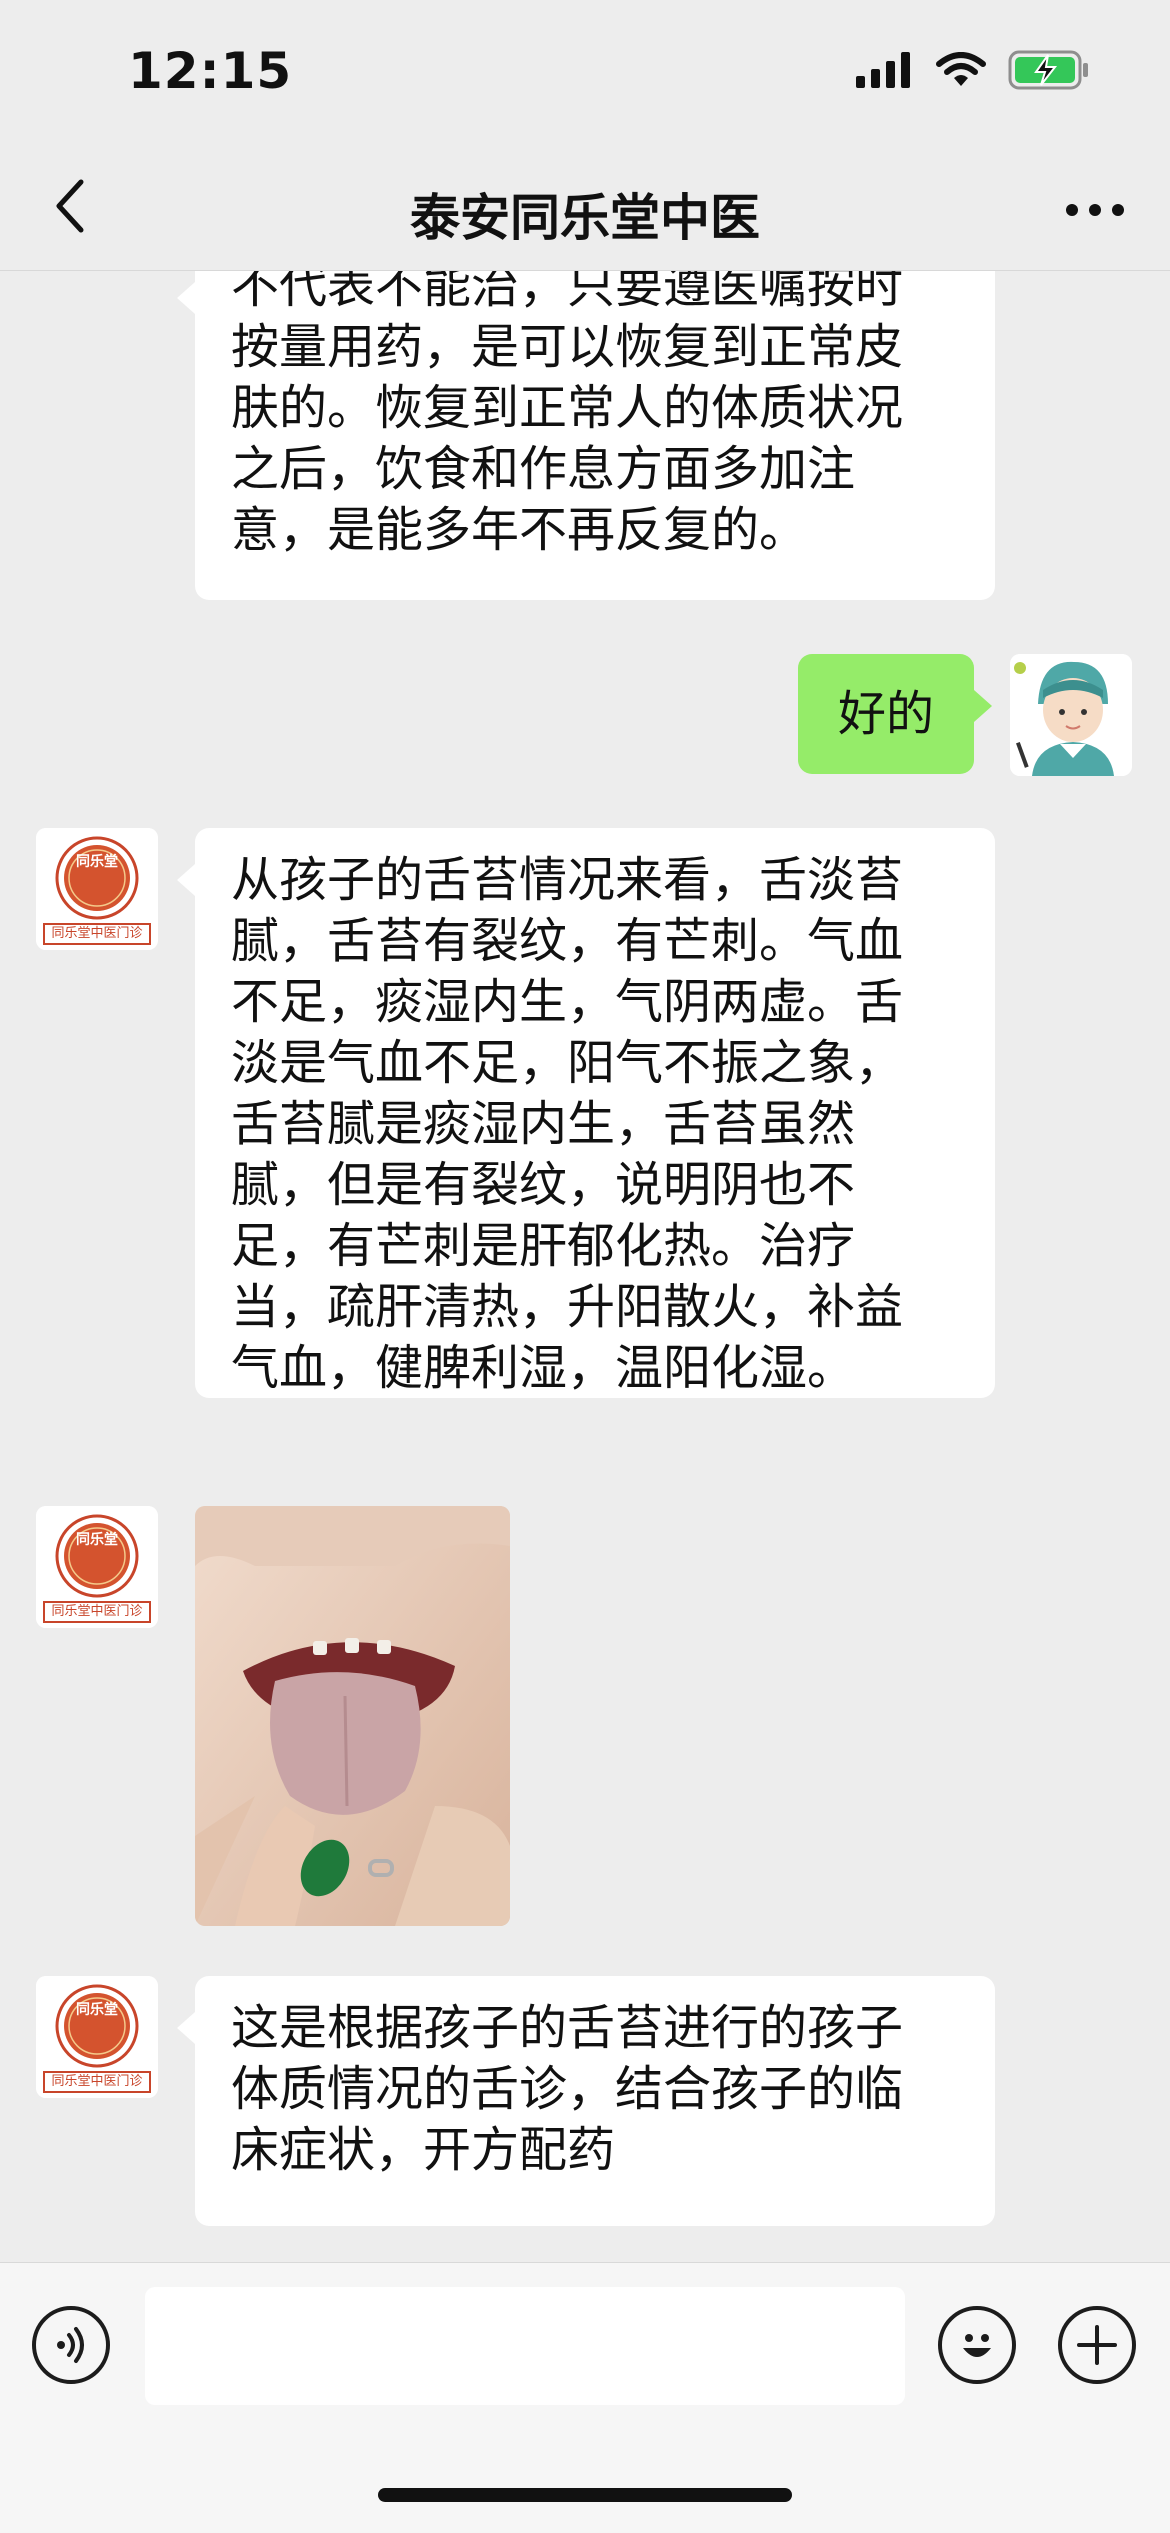 The height and width of the screenshot is (2533, 1170). Describe the element at coordinates (543, 1246) in the screenshot. I see `message-line: 足，有芒刺是肝郁化热。治疗` at that location.